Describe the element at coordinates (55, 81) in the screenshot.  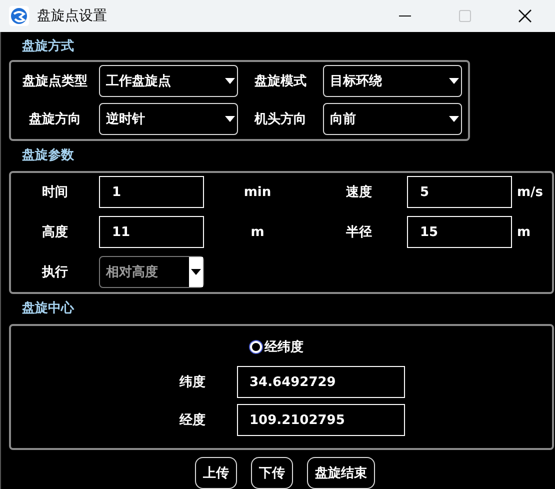
I see `field-label: 盘旋点类型` at that location.